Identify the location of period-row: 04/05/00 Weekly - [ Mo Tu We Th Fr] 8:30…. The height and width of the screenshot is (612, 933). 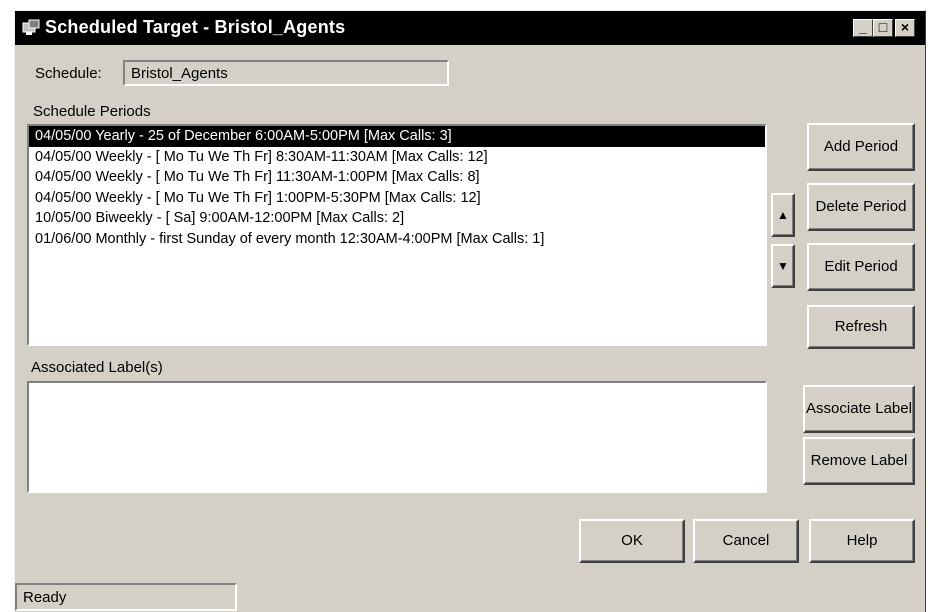
(397, 157).